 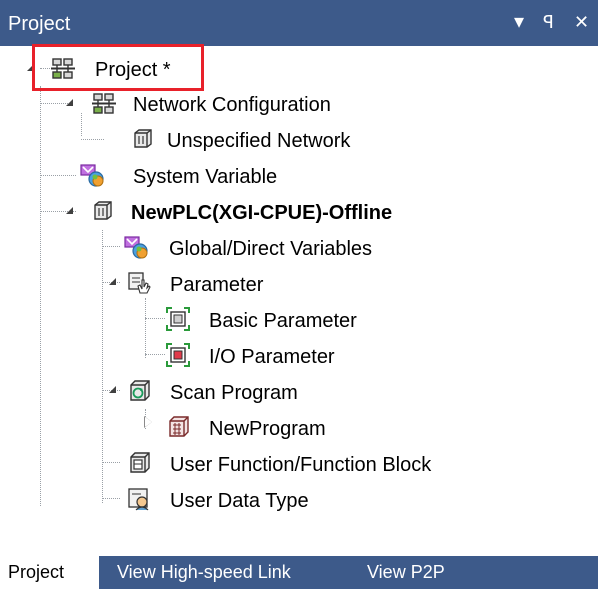 What do you see at coordinates (103, 210) in the screenshot?
I see `plc-icon` at bounding box center [103, 210].